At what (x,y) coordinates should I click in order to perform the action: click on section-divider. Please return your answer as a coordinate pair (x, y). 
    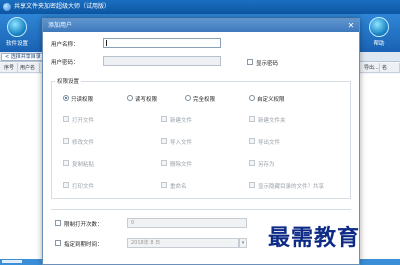
    Looking at the image, I should click on (201, 209).